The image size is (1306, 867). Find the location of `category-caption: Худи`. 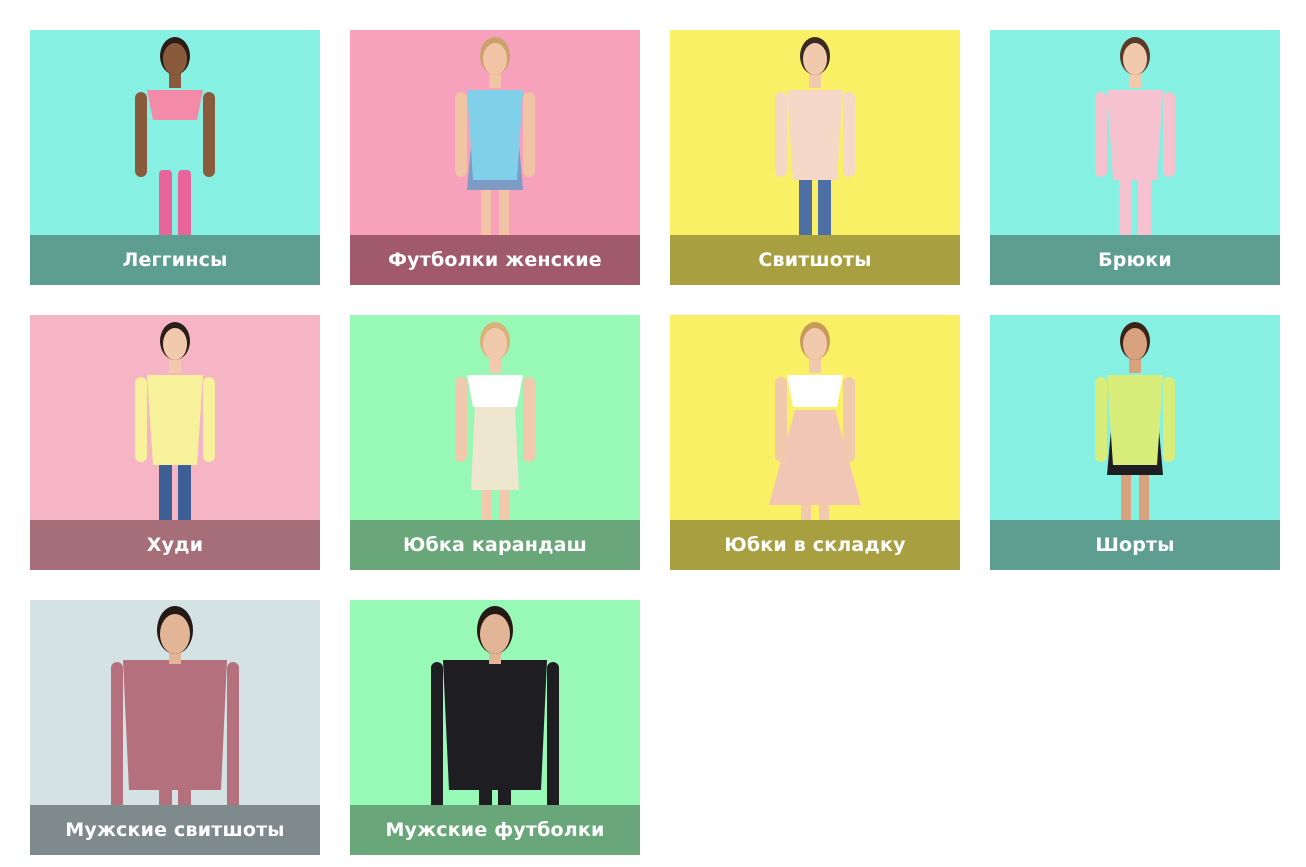

category-caption: Худи is located at coordinates (175, 545).